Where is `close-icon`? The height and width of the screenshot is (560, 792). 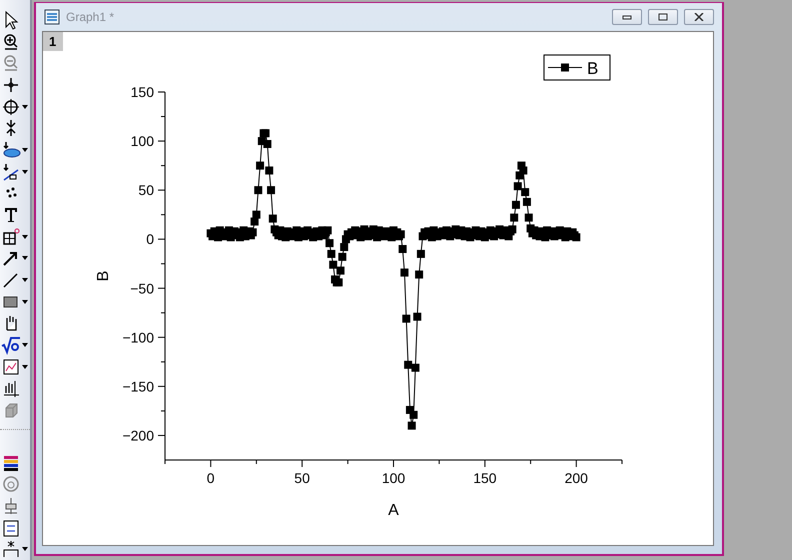 close-icon is located at coordinates (699, 17).